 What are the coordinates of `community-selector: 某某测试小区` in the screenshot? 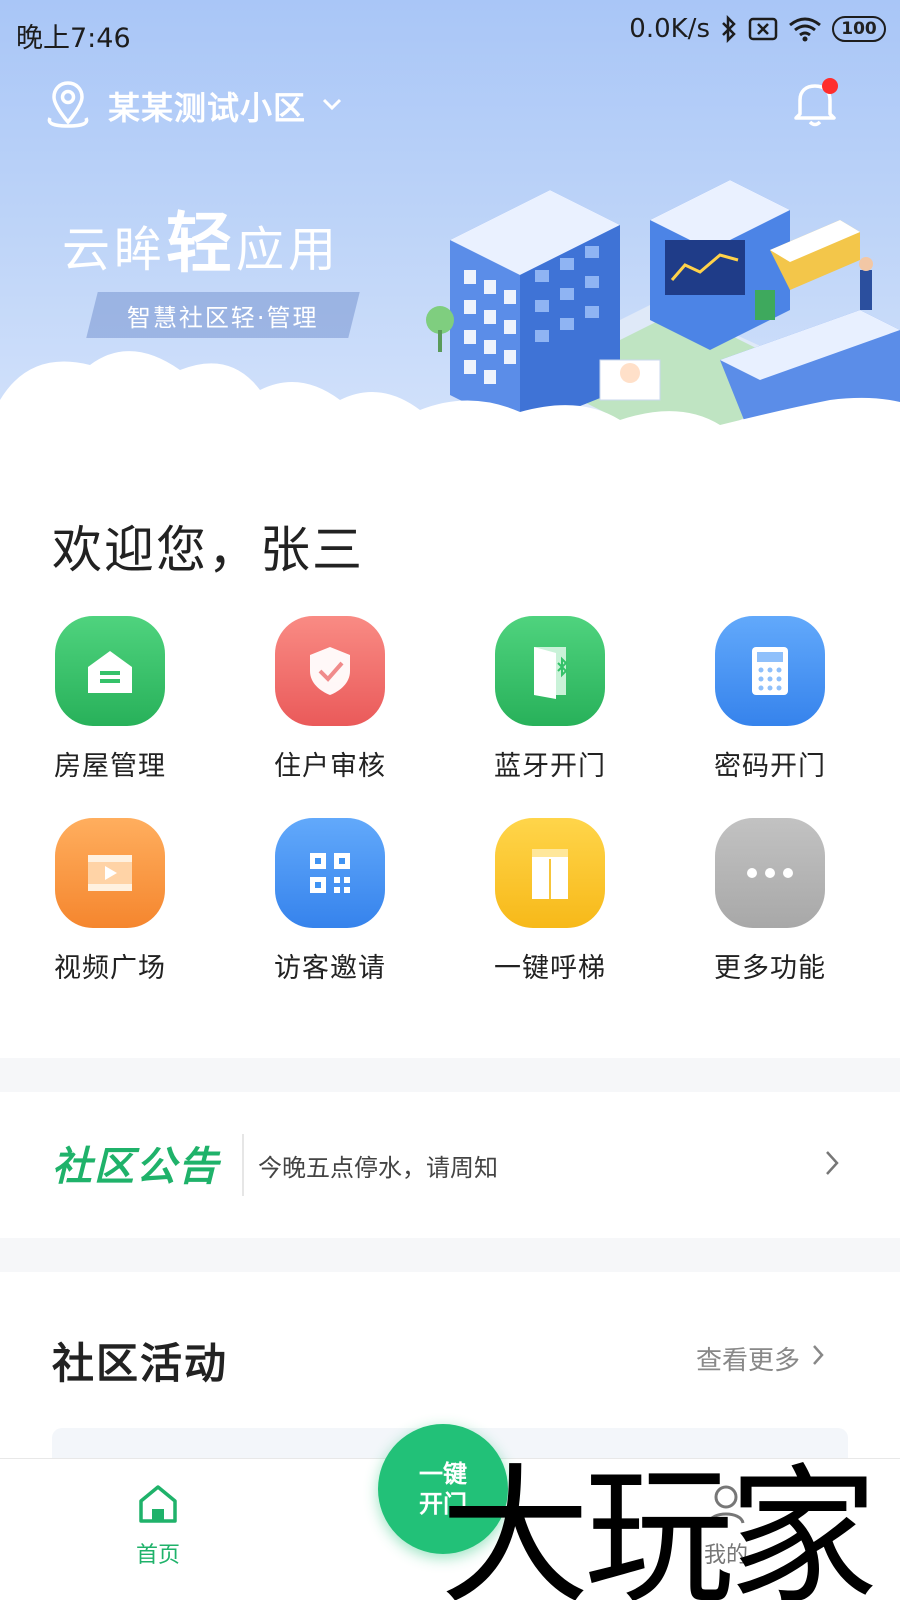 It's located at (193, 106).